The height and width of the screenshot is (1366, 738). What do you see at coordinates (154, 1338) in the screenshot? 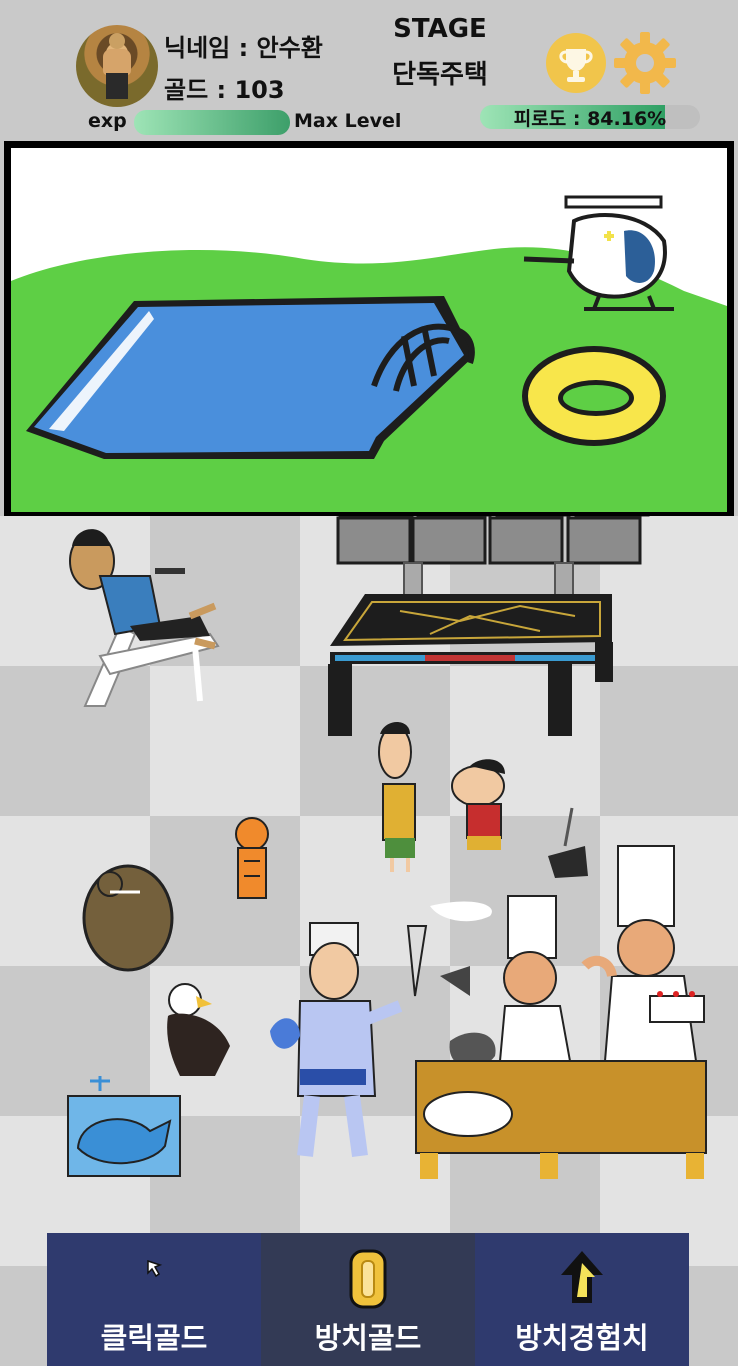
I see `click-gold-label: 클릭골드` at bounding box center [154, 1338].